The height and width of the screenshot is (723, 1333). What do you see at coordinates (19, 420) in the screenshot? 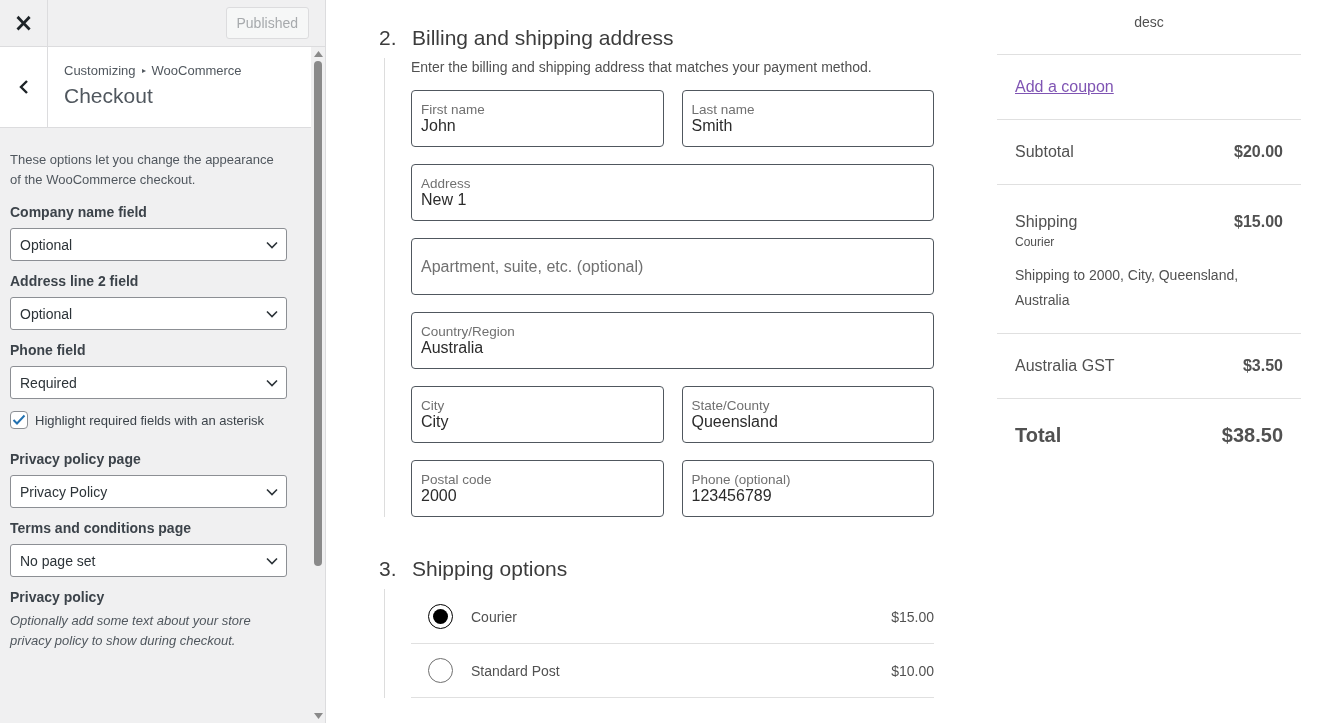
I see `checkbox` at bounding box center [19, 420].